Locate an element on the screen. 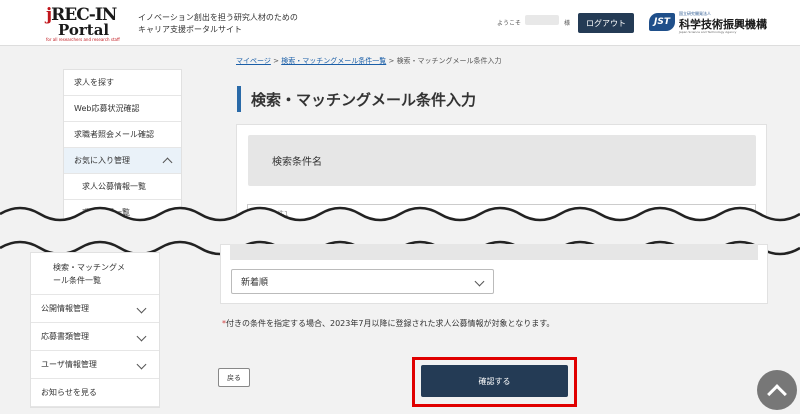  condition-name-label: 検索条件名 is located at coordinates (502, 160).